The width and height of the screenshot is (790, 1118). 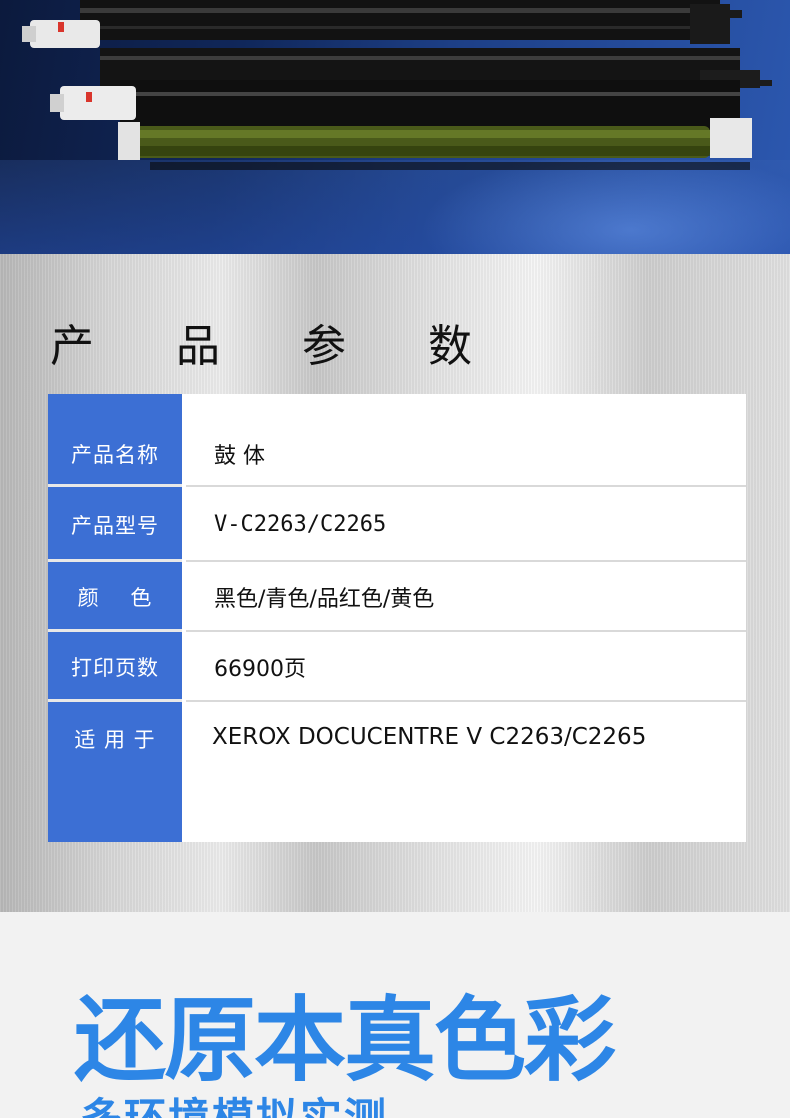 I want to click on spec-label: 适 用 于, so click(x=115, y=772).